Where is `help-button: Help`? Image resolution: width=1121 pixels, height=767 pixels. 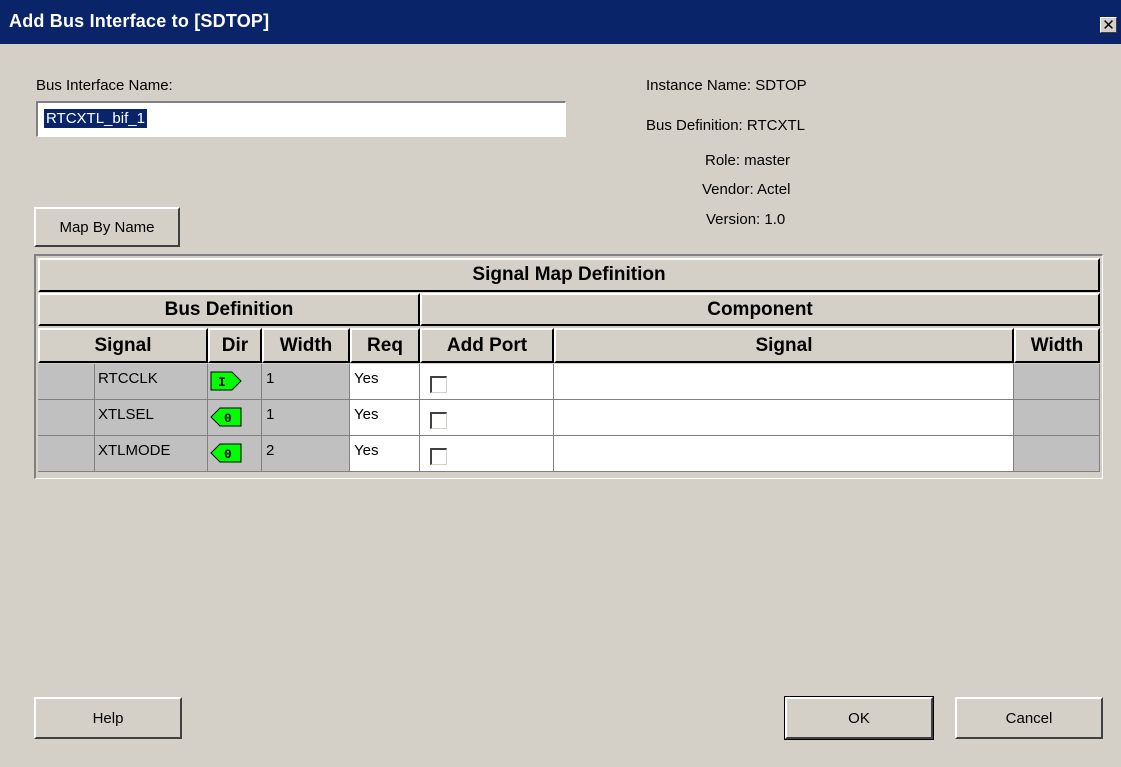
help-button: Help is located at coordinates (108, 718).